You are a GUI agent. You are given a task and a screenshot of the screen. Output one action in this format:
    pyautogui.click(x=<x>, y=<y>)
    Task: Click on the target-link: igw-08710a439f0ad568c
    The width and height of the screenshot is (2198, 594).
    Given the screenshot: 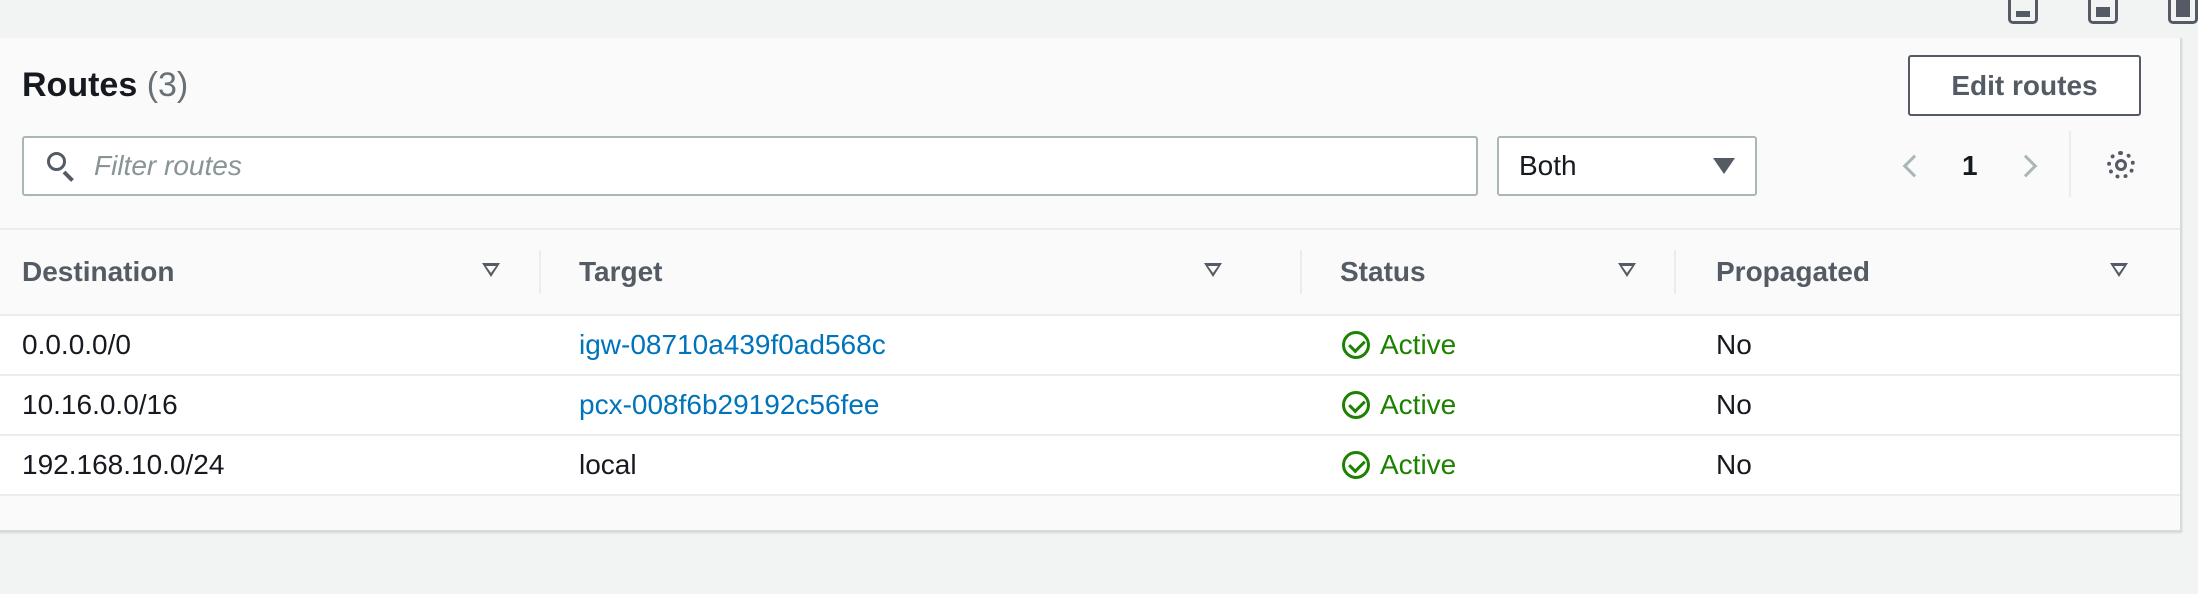 What is the action you would take?
    pyautogui.click(x=732, y=344)
    